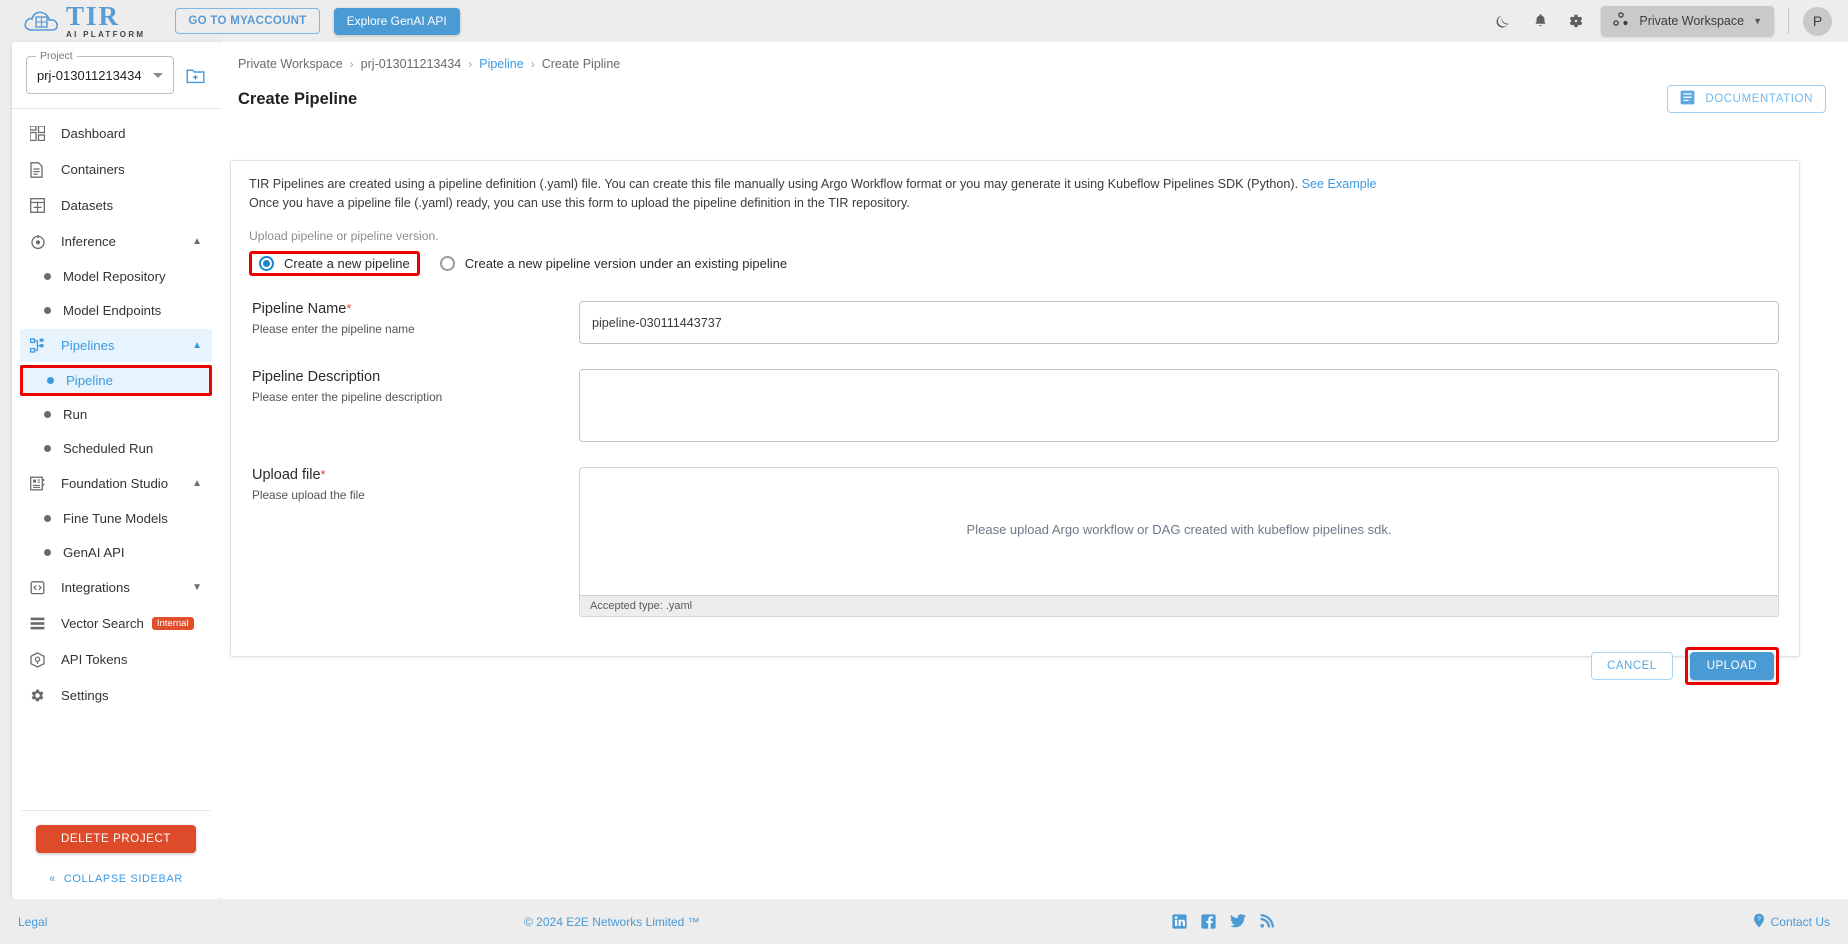  I want to click on bell-icon, so click(1540, 21).